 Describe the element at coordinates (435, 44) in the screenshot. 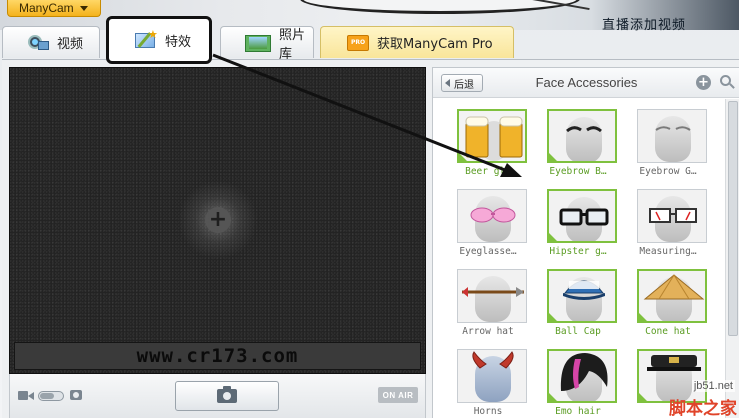

I see `tab-get-pro-label: 获取ManyCam Pro` at that location.